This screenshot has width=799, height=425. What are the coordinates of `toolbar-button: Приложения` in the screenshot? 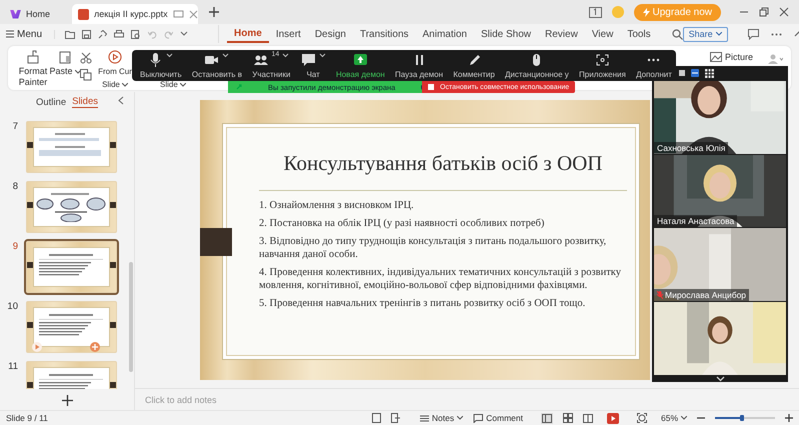 It's located at (602, 67).